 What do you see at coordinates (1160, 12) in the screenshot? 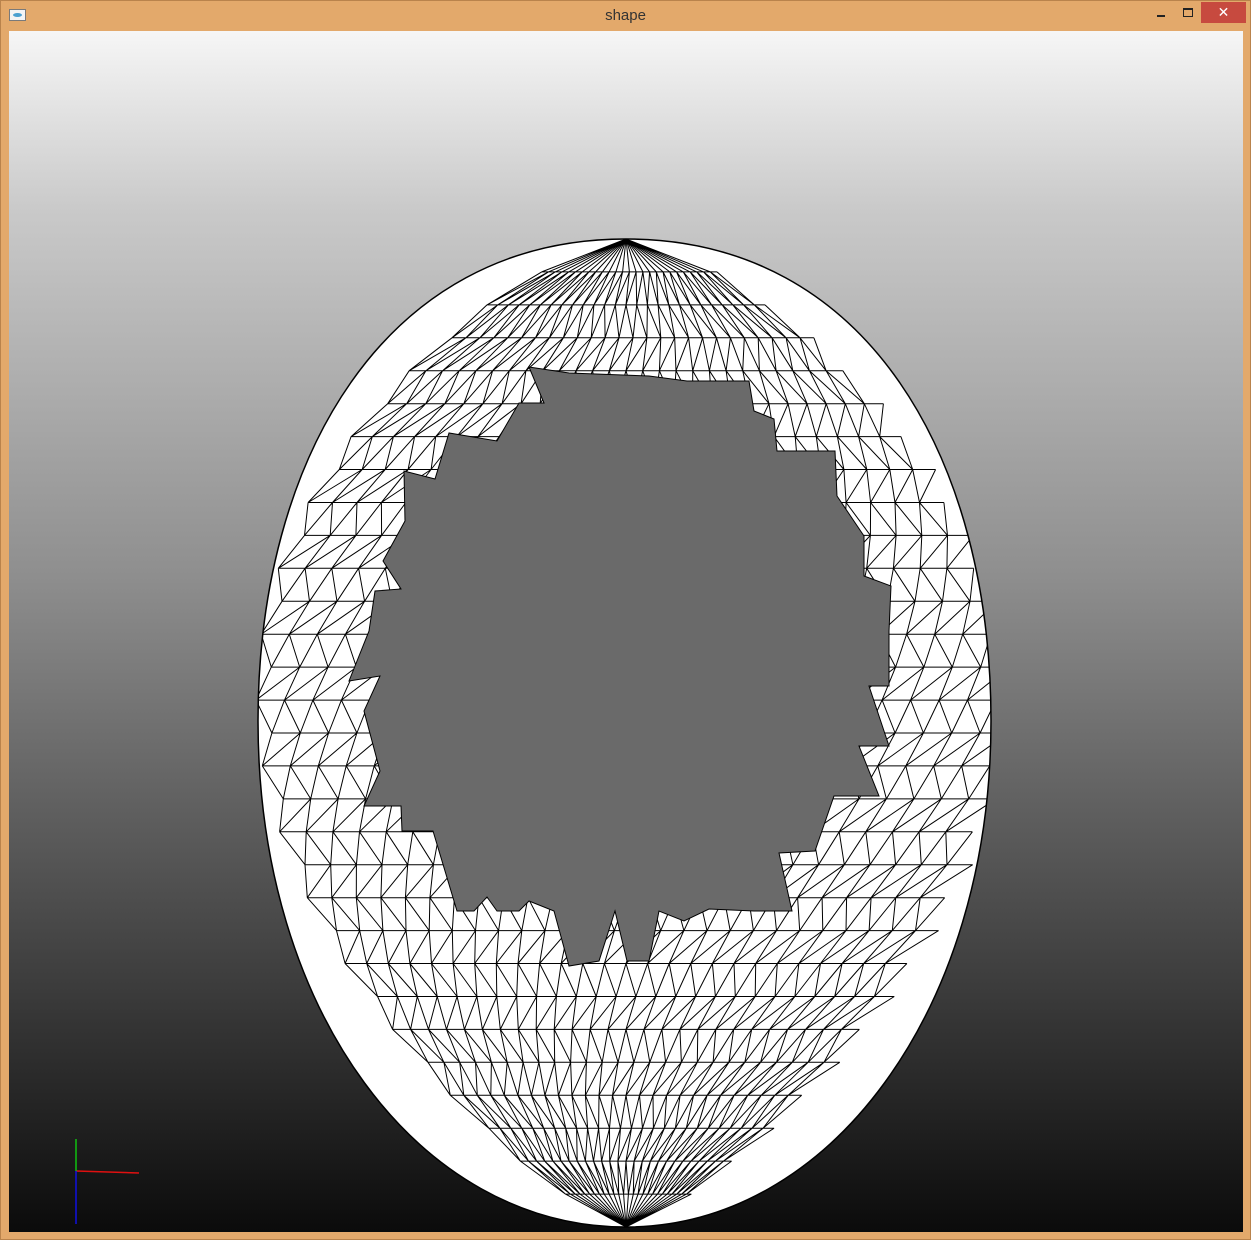
I see `minimize-button` at bounding box center [1160, 12].